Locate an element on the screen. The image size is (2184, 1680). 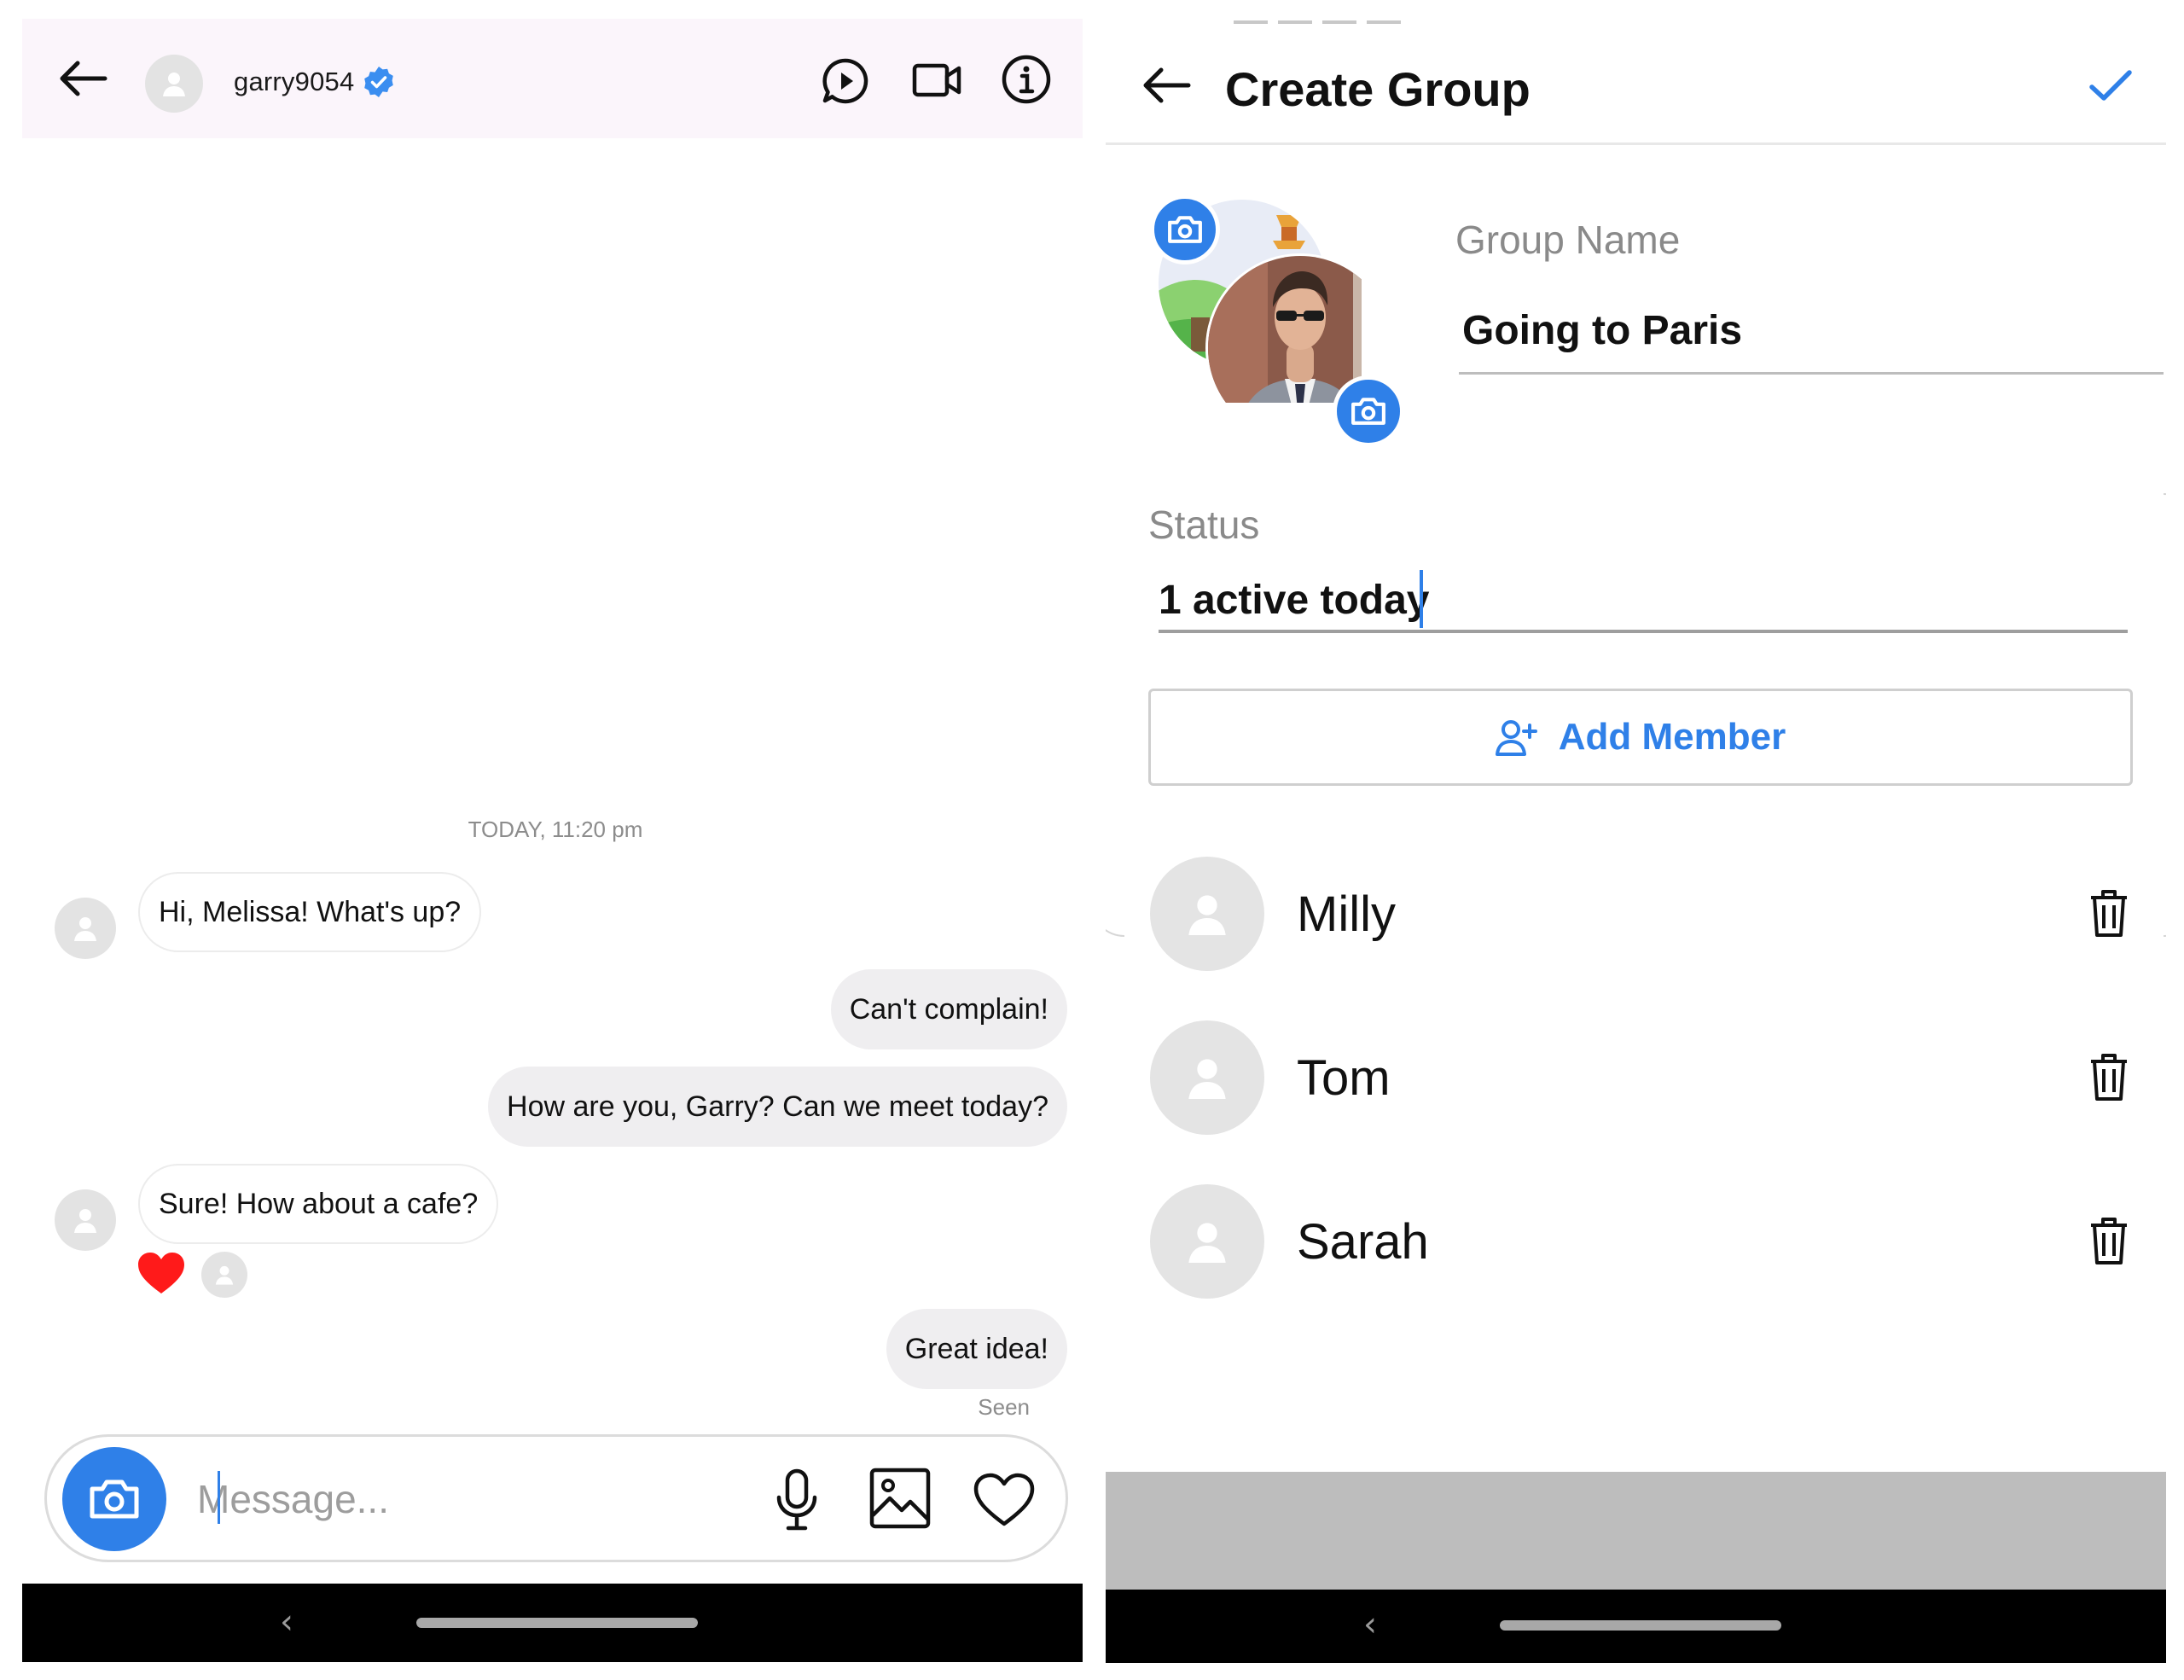
verified-badge-icon is located at coordinates (379, 82).